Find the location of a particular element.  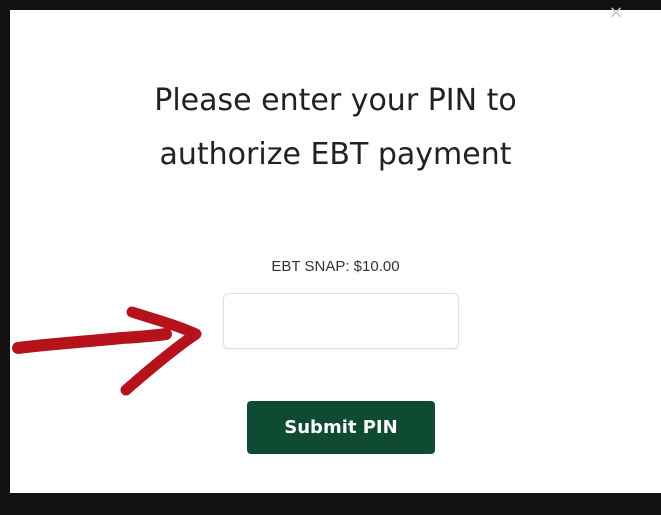

ebt-snap-amount-label: EBT SNAP: $10.00 is located at coordinates (335, 266).